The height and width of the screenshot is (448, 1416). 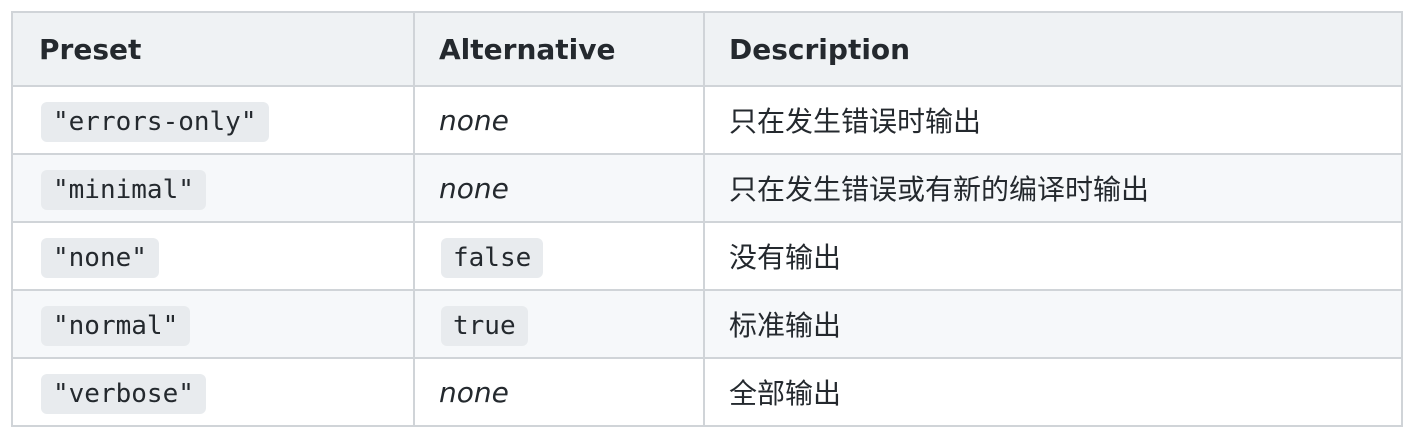 I want to click on preset-cell: "normal", so click(x=213, y=324).